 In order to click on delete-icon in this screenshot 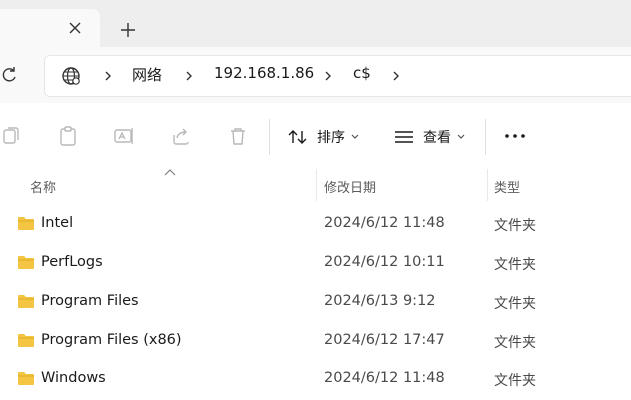, I will do `click(238, 136)`.